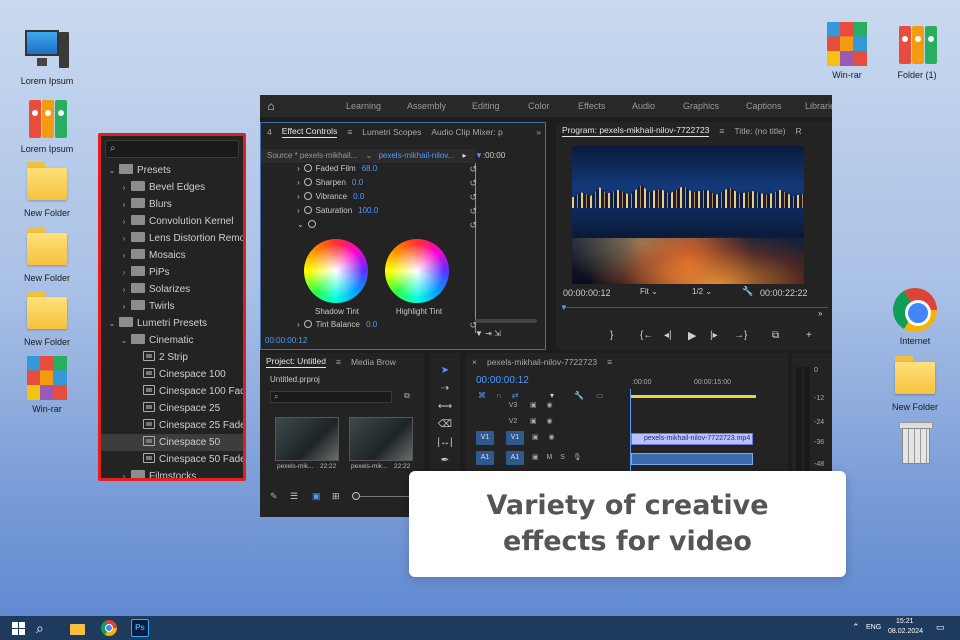 This screenshot has height=640, width=960. I want to click on filter-icon: ▼ ⇥ ⇲, so click(488, 333).